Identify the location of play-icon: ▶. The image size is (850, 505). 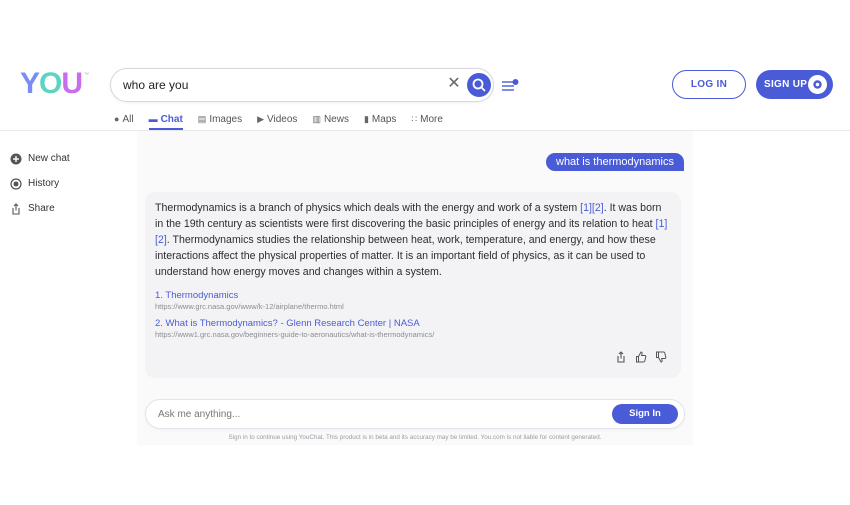
(261, 118).